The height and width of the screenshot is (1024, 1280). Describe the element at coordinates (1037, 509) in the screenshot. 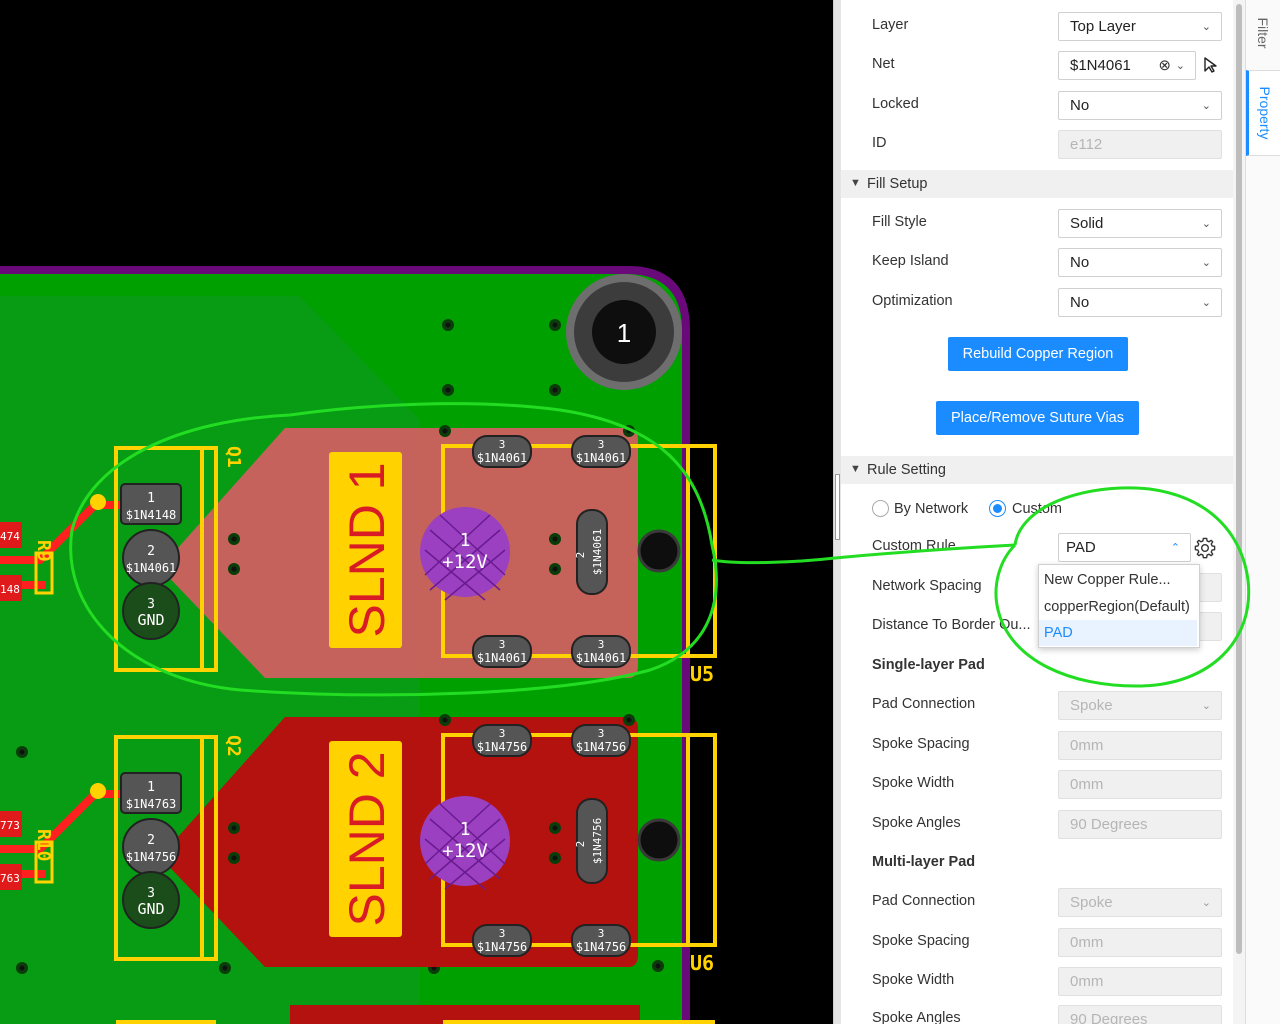

I see `custom-label: Custom` at that location.